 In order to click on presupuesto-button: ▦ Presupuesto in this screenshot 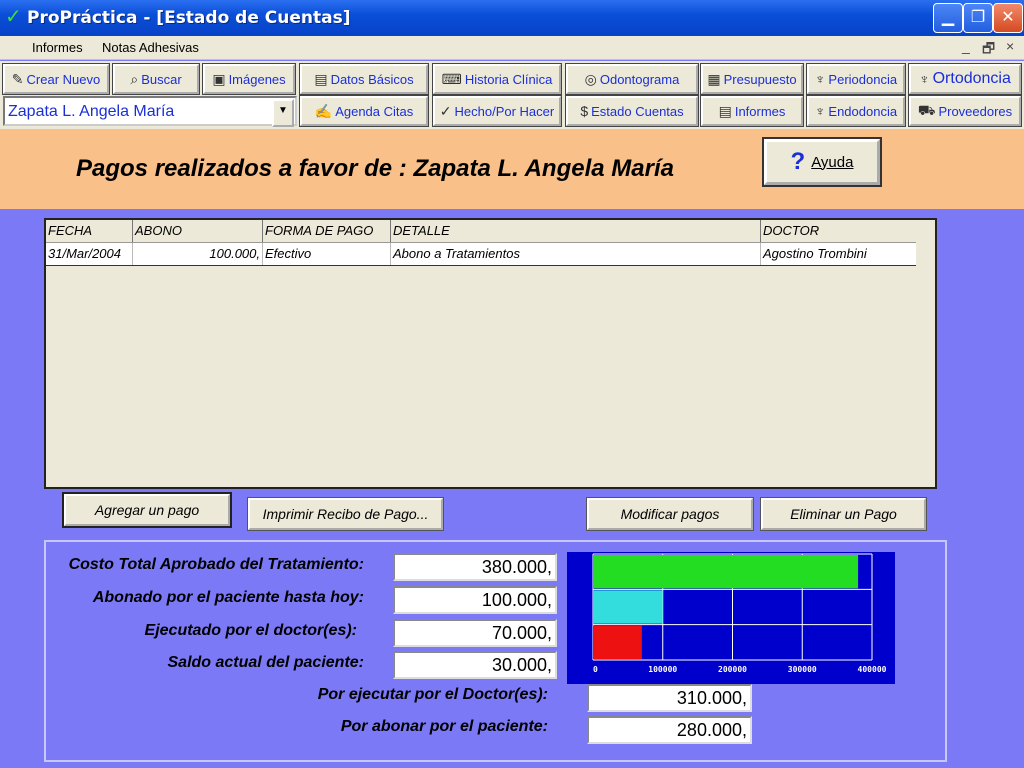, I will do `click(752, 79)`.